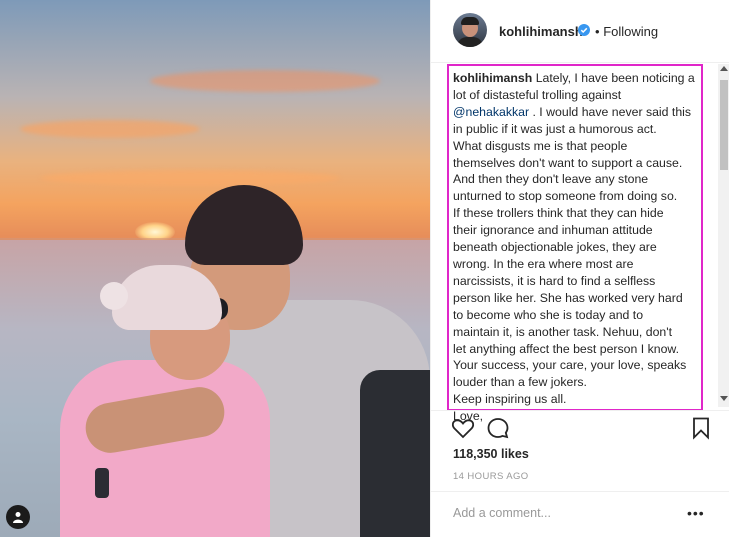 The image size is (729, 537). Describe the element at coordinates (541, 31) in the screenshot. I see `username-link: kohlihimansh` at that location.